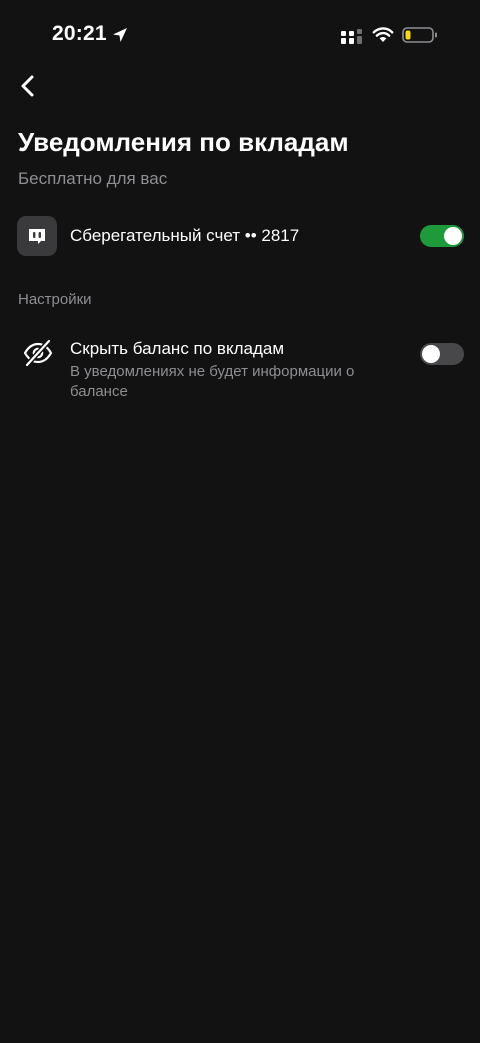  Describe the element at coordinates (55, 299) in the screenshot. I see `settings-section-header: Настройки` at that location.